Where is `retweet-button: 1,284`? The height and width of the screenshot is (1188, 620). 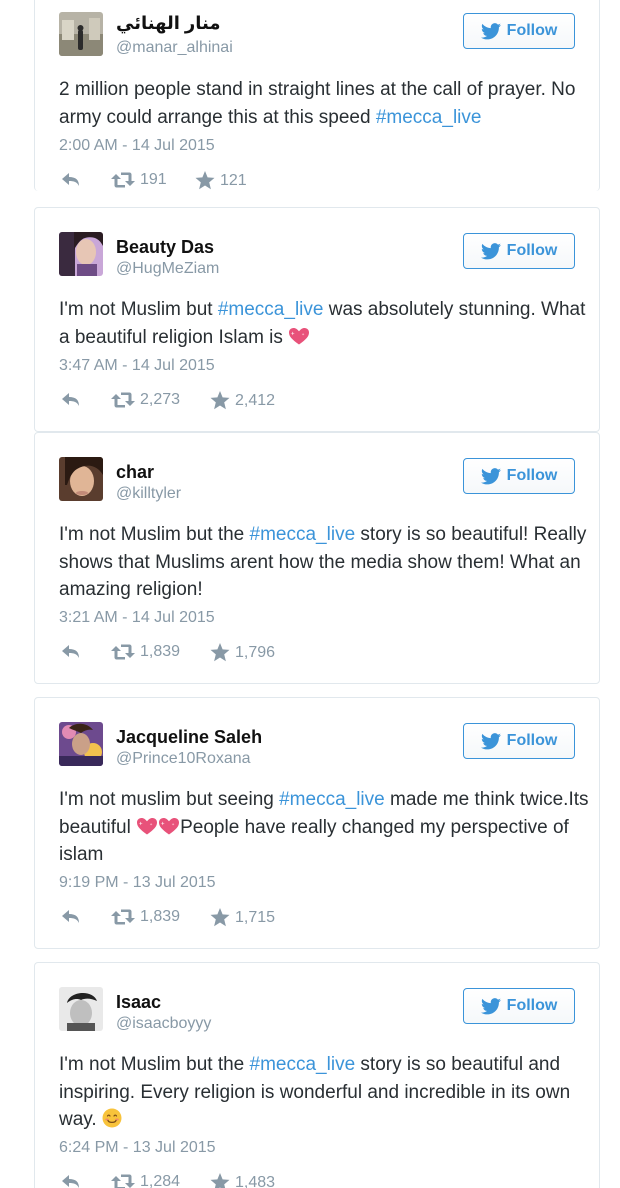
retweet-button: 1,284 is located at coordinates (145, 1180).